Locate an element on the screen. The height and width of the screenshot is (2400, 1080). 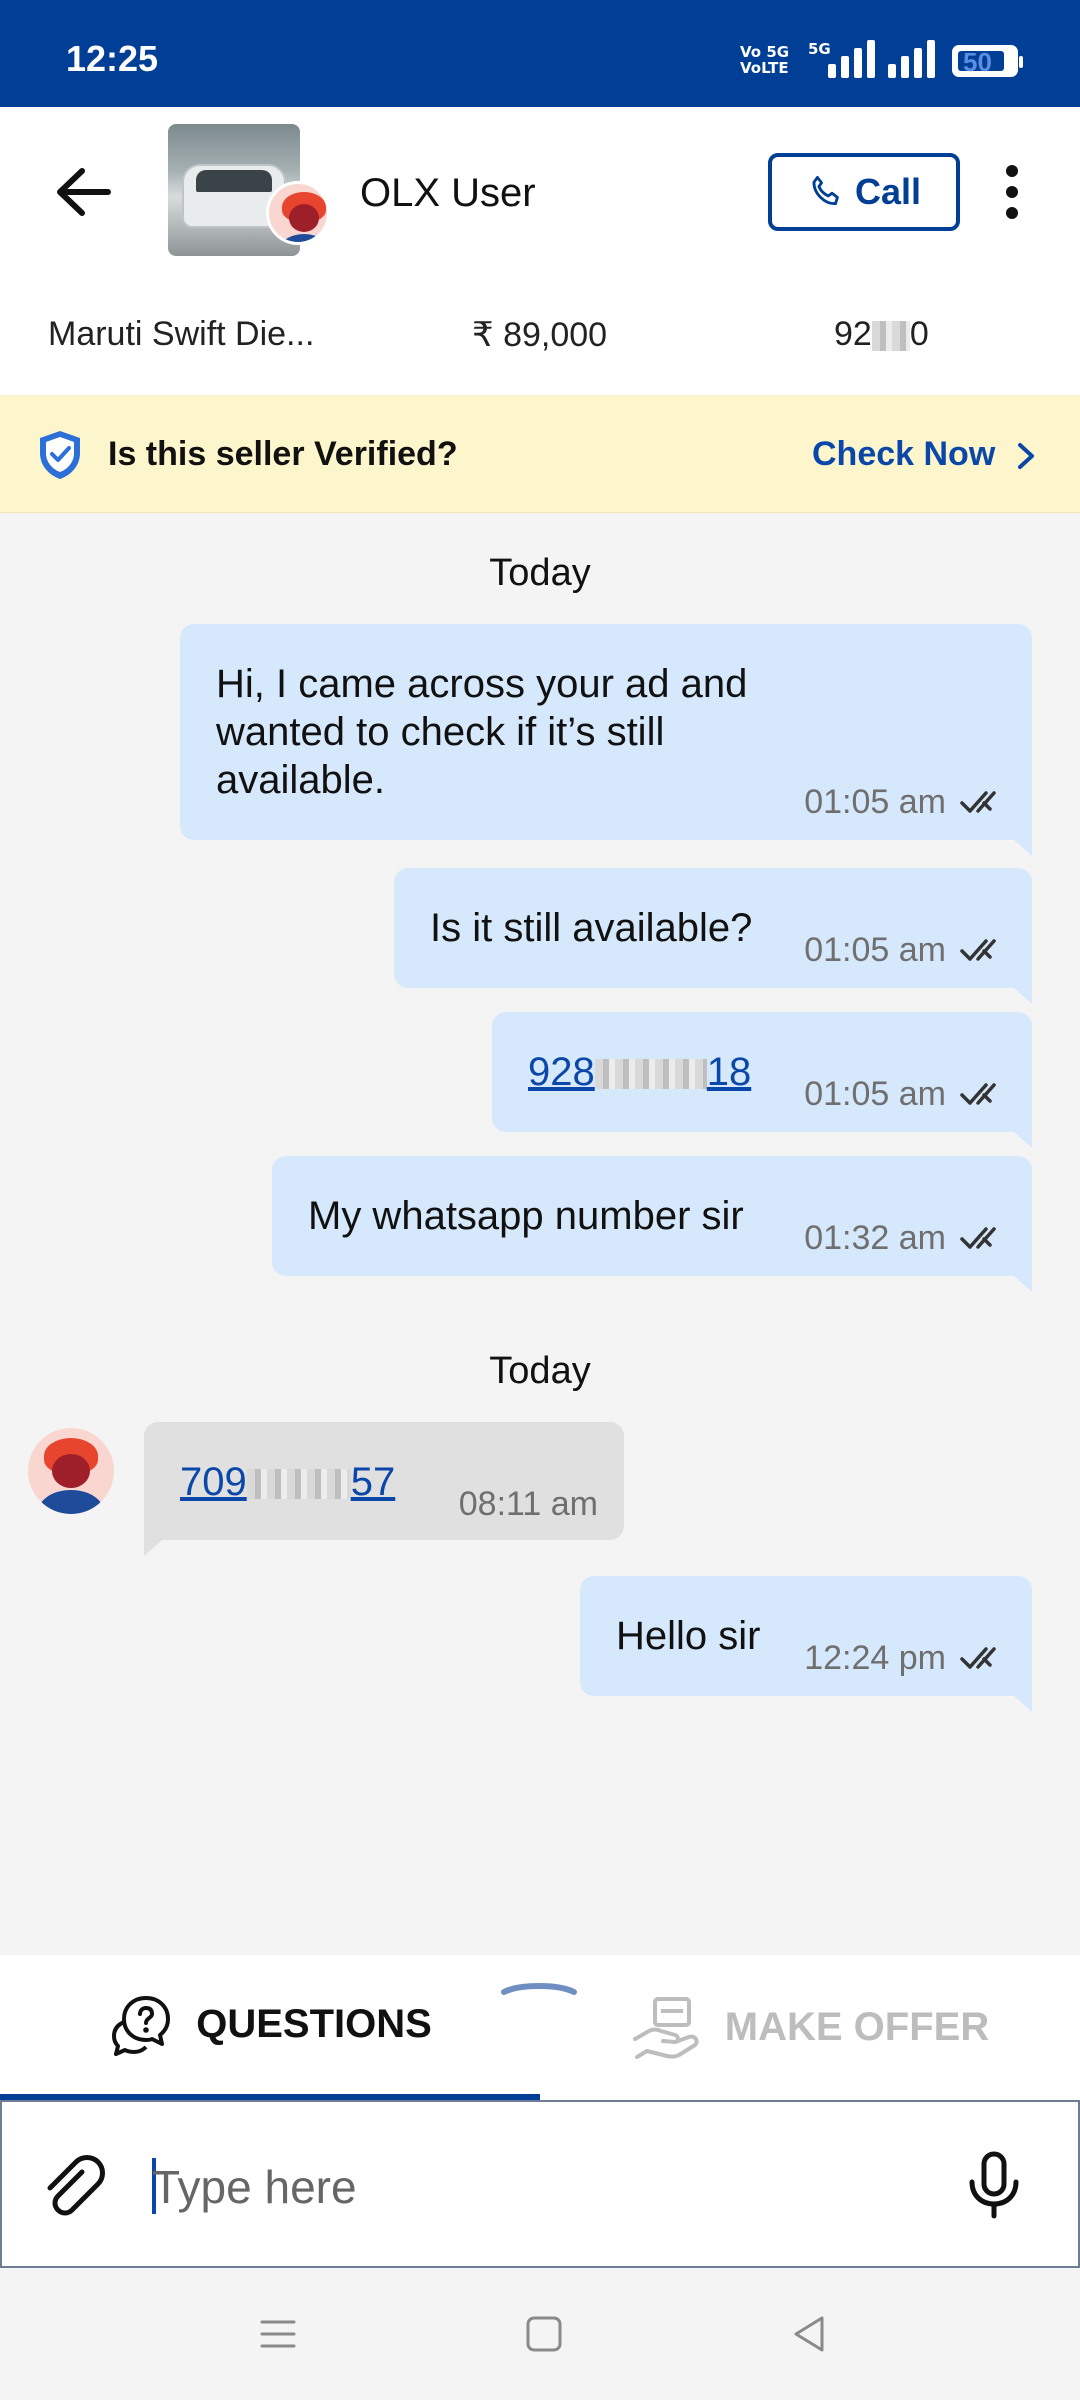
tab-questions: QUESTIONS is located at coordinates (270, 2027).